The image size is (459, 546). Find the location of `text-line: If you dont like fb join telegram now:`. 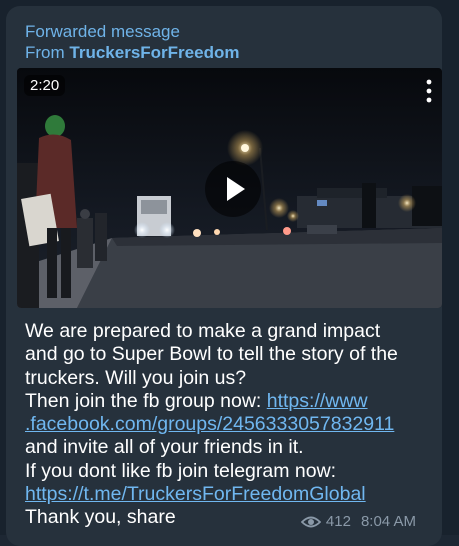

text-line: If you dont like fb join telegram now: is located at coordinates (181, 470).